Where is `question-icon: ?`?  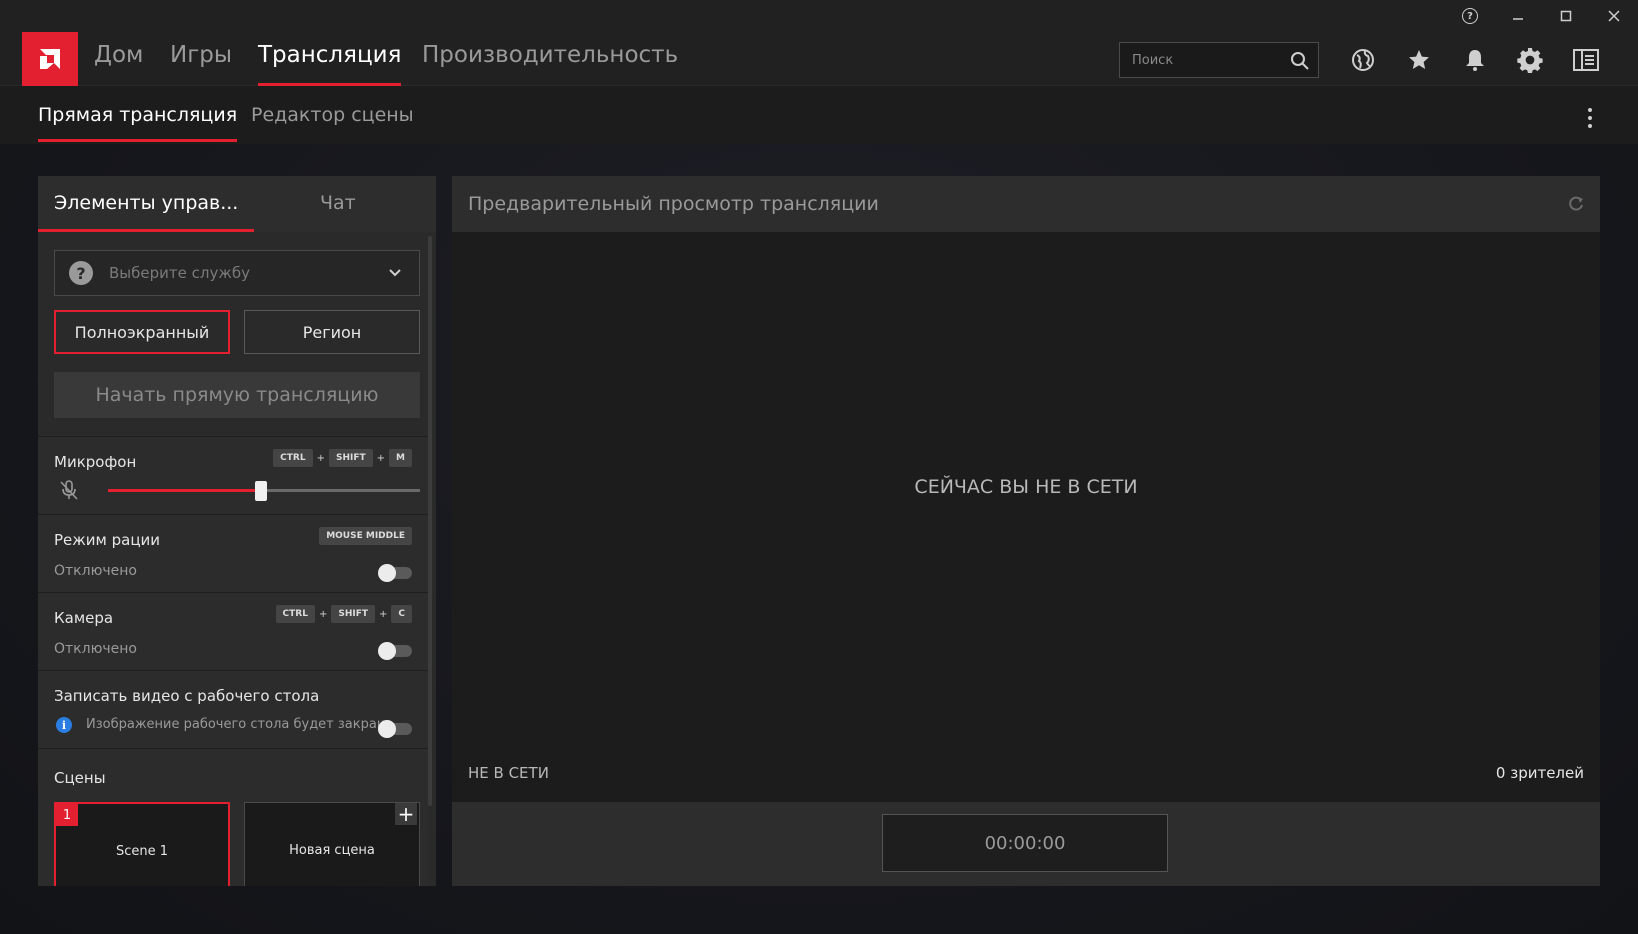 question-icon: ? is located at coordinates (81, 273).